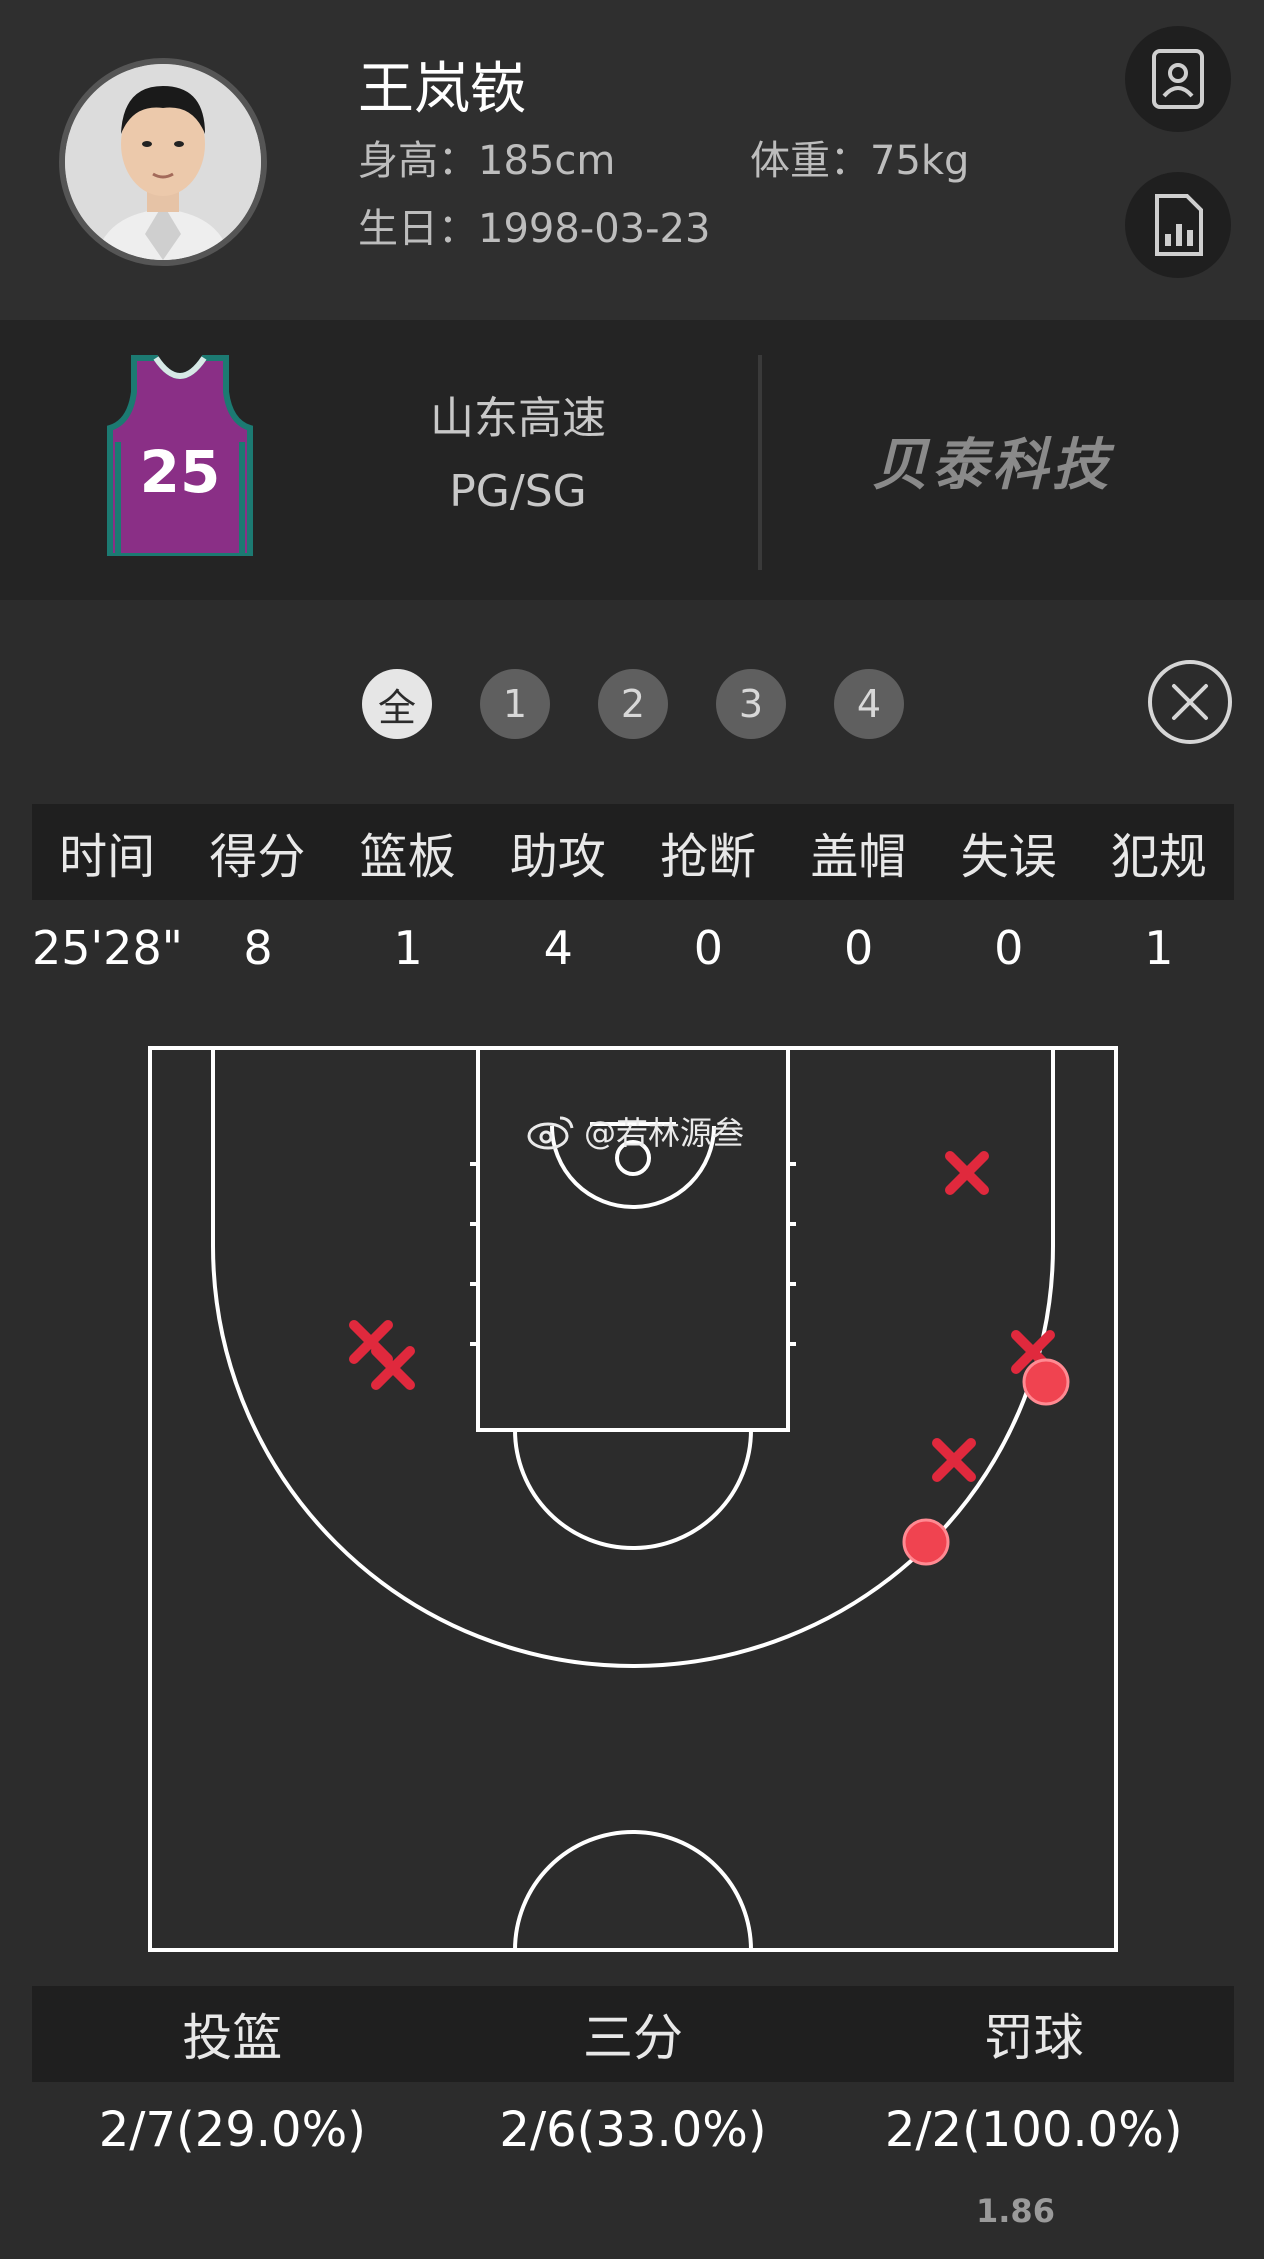 The height and width of the screenshot is (2259, 1264). Describe the element at coordinates (258, 948) in the screenshot. I see `stat-value-points: 8` at that location.